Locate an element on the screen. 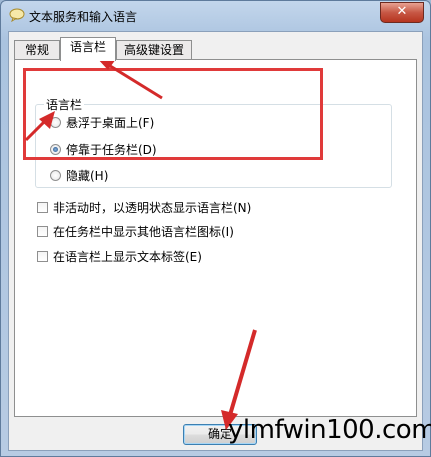 The width and height of the screenshot is (431, 457). tab-general: 常规 is located at coordinates (37, 49).